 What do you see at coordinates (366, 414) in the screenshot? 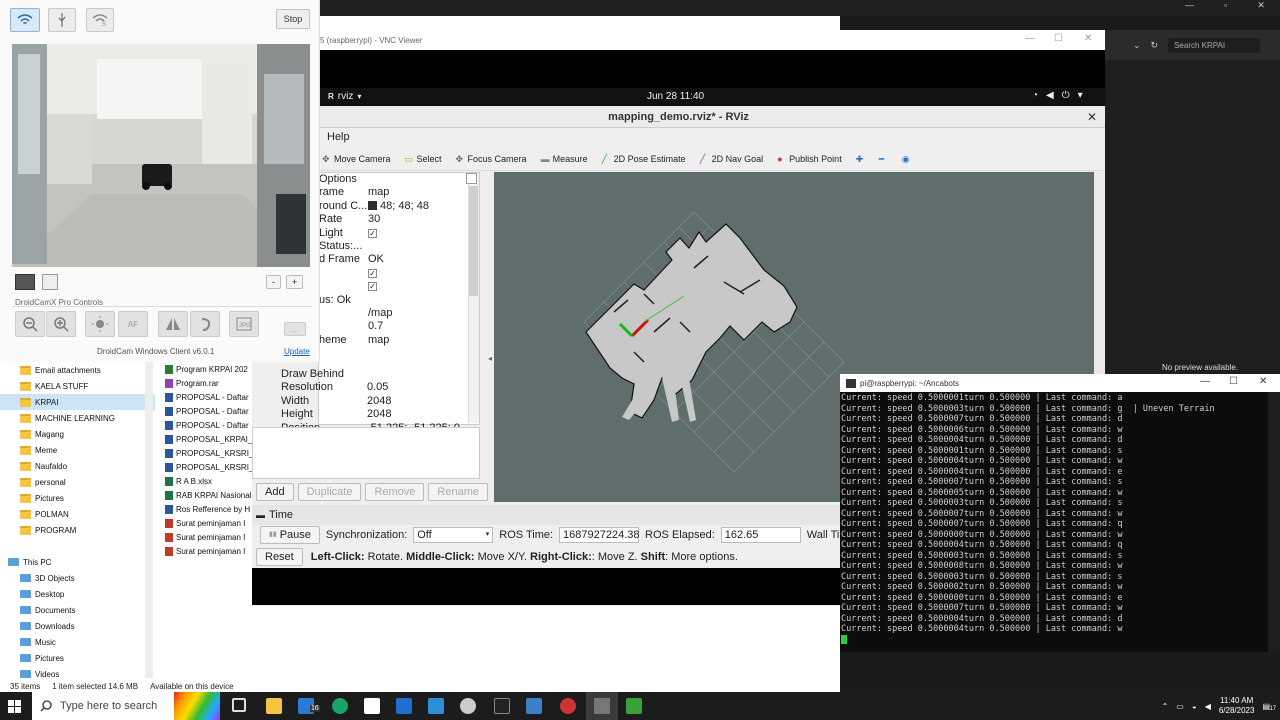
I see `property-row: Height 2048` at bounding box center [366, 414].